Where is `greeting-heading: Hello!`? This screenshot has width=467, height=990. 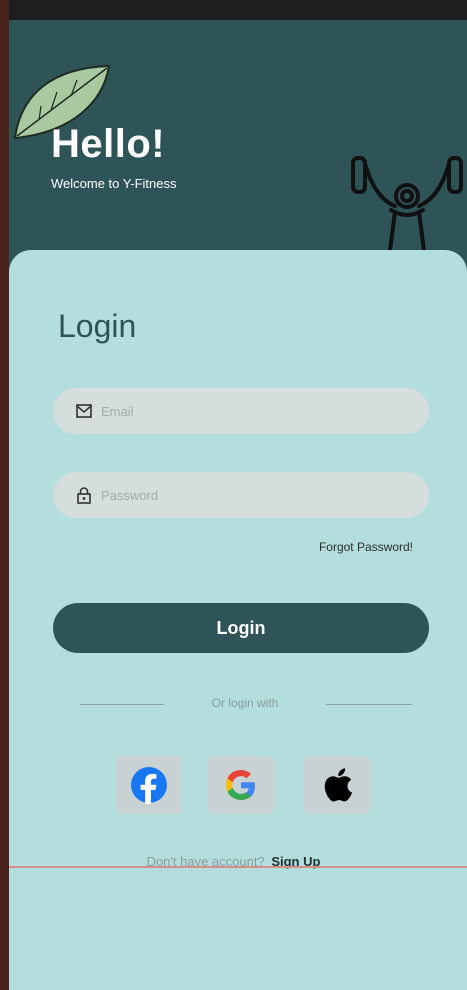 greeting-heading: Hello! is located at coordinates (108, 144).